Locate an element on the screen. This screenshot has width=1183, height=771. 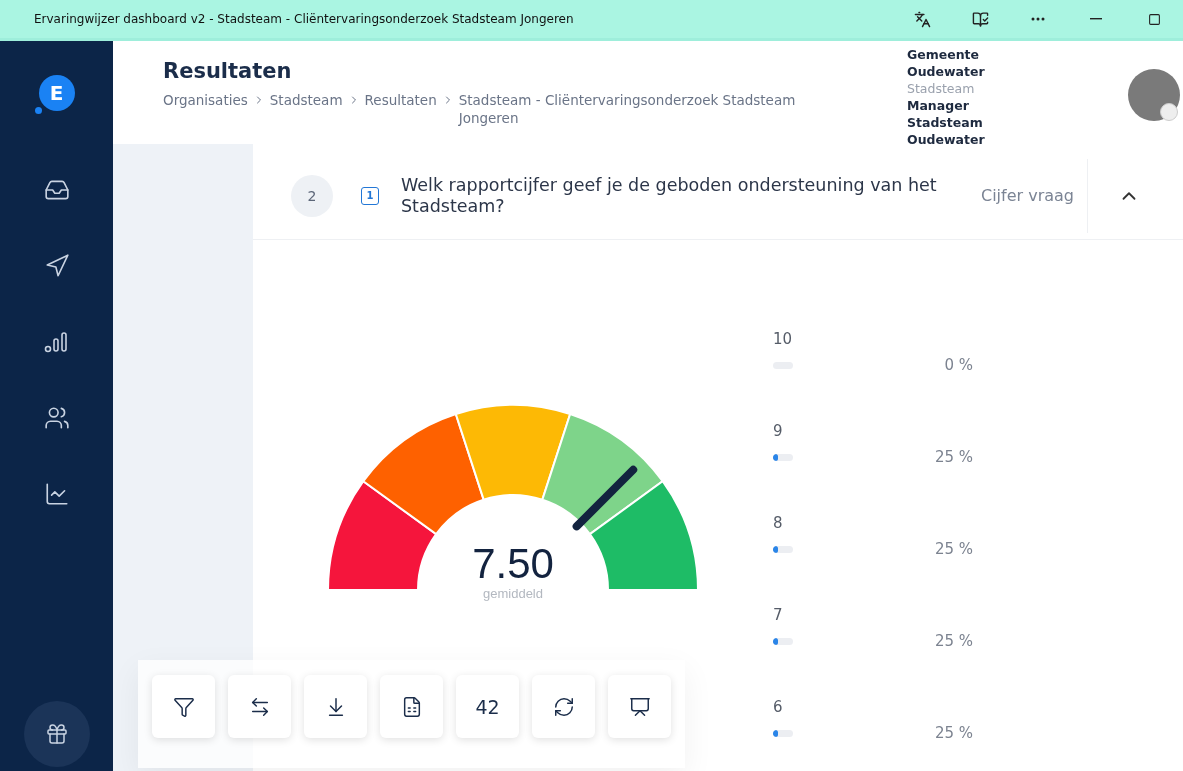
question-text: Welk rapportcijfer geef je de geboden ondersteuning van het Stadsteam? is located at coordinates (669, 195).